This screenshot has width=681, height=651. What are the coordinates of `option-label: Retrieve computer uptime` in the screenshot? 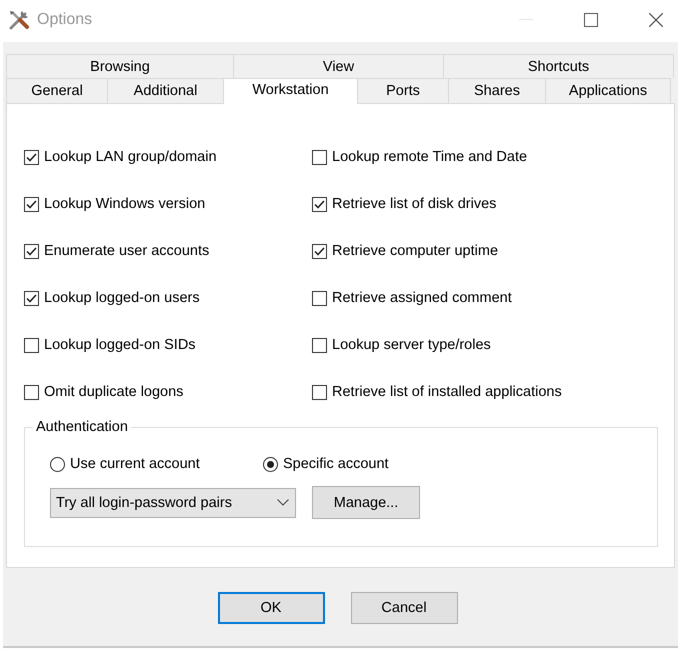 It's located at (415, 251).